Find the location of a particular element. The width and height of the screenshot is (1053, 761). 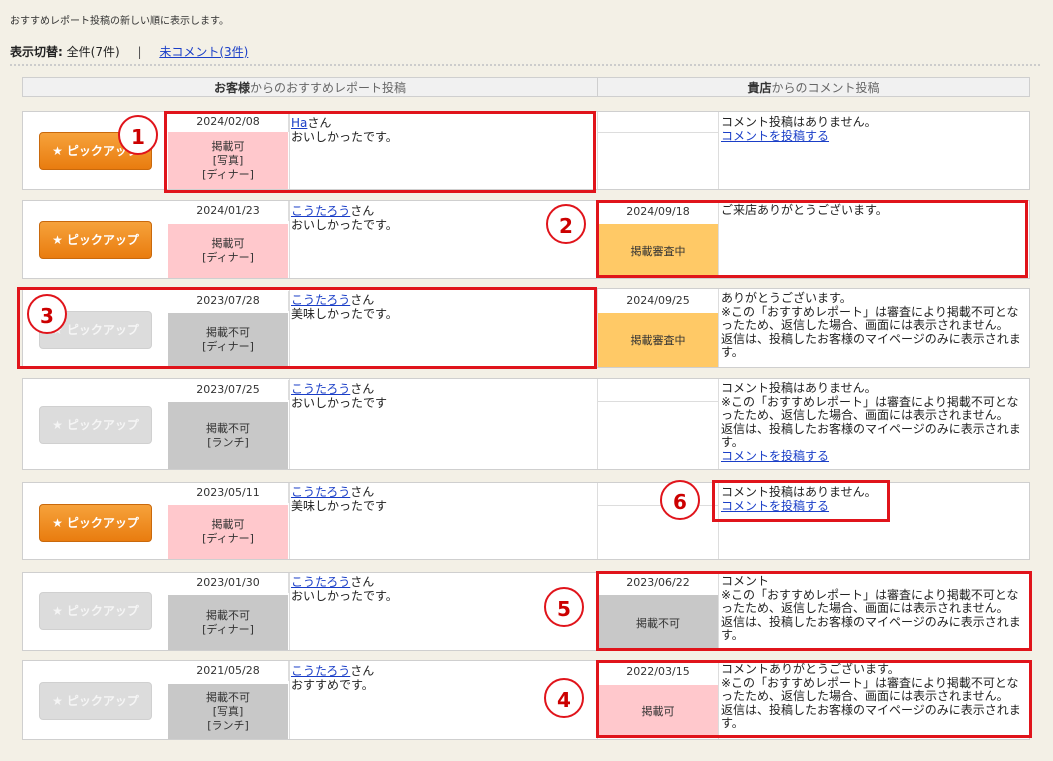

view-filter: 表示切替: 全件(7件) | 未コメント(3件) is located at coordinates (129, 51).